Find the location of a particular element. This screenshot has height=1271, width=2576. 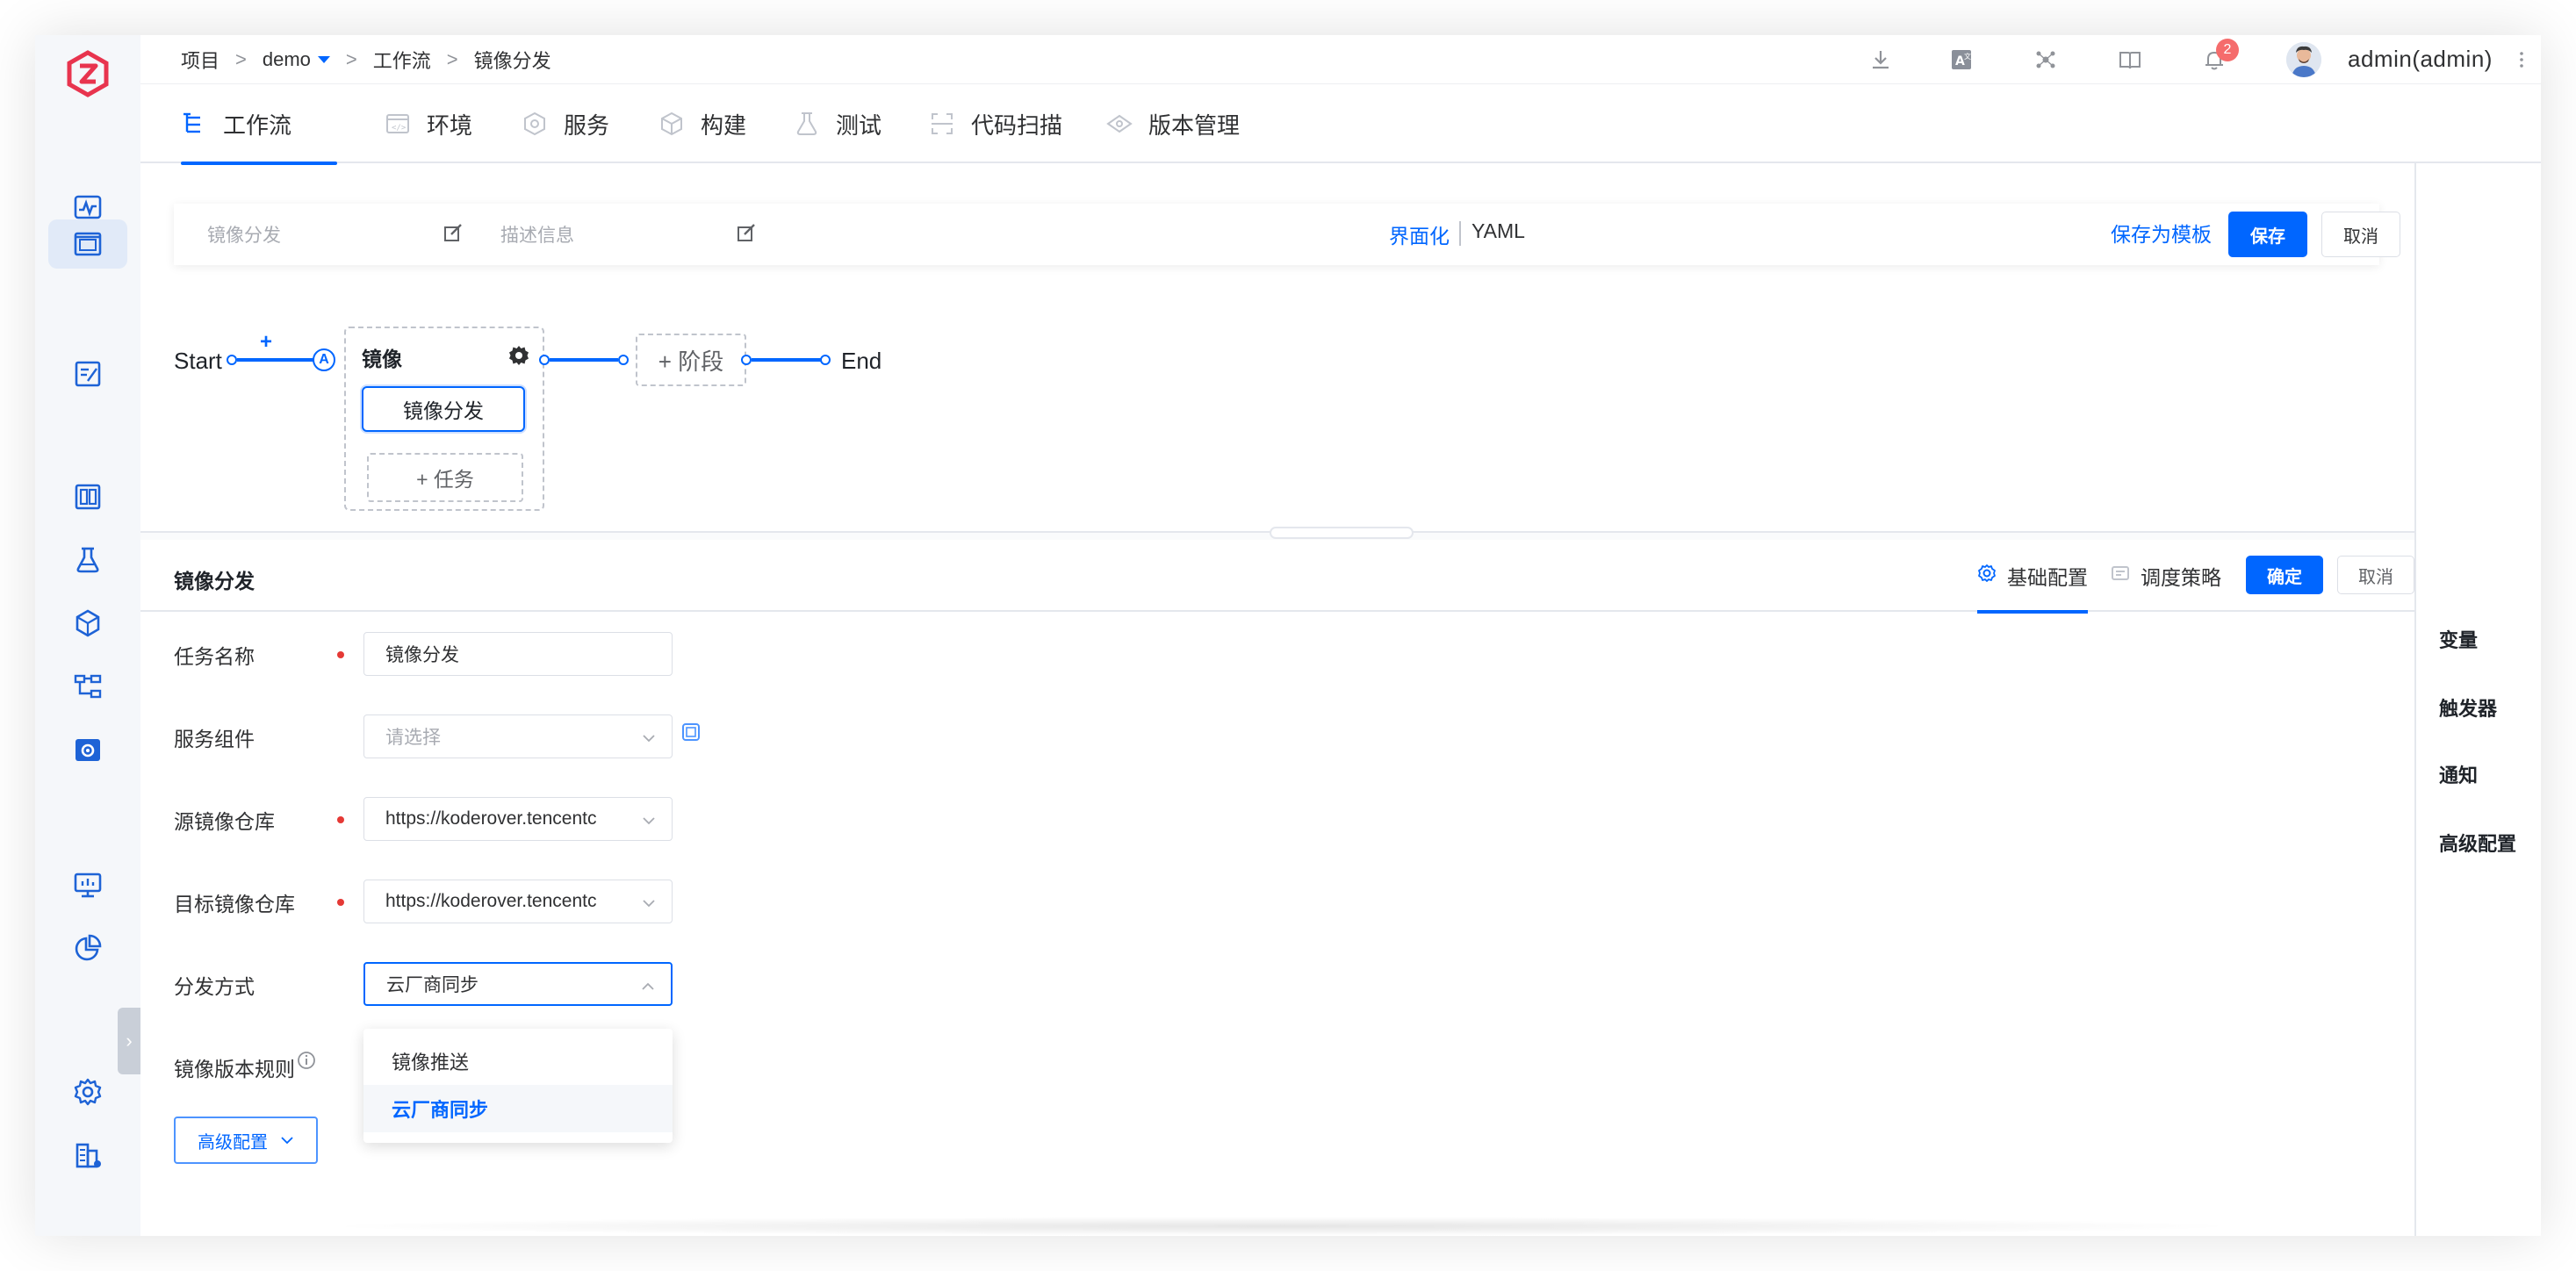

chevron-right-icon: › is located at coordinates (129, 1041).